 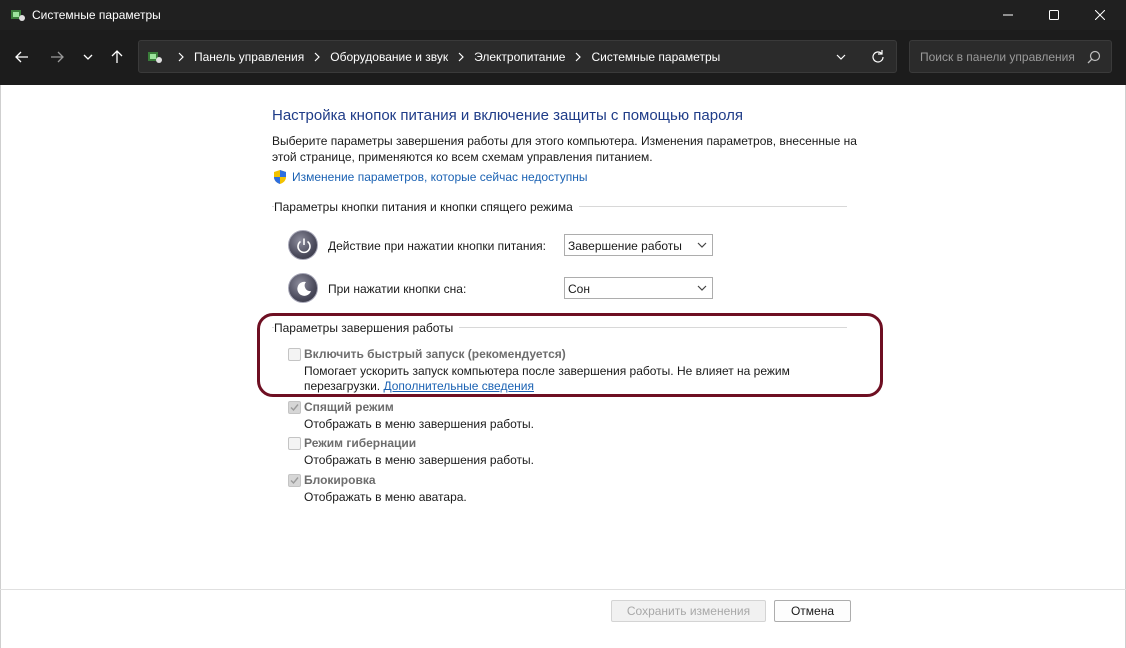 What do you see at coordinates (563, 15) in the screenshot?
I see `title-bar: Системные параметры` at bounding box center [563, 15].